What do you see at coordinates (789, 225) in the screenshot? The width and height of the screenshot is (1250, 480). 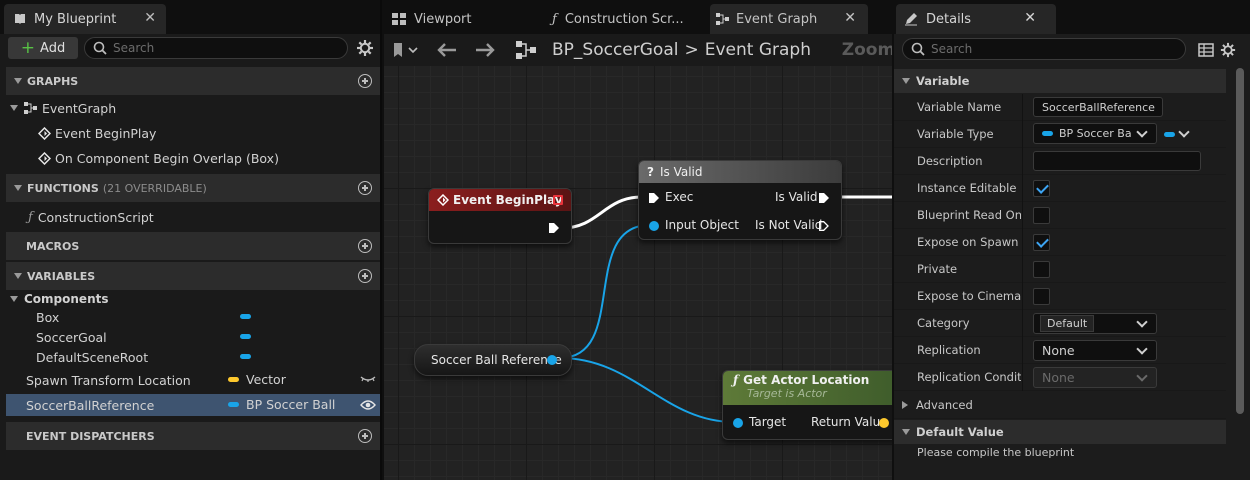 I see `is-not-valid-pin-label: Is Not Valid` at bounding box center [789, 225].